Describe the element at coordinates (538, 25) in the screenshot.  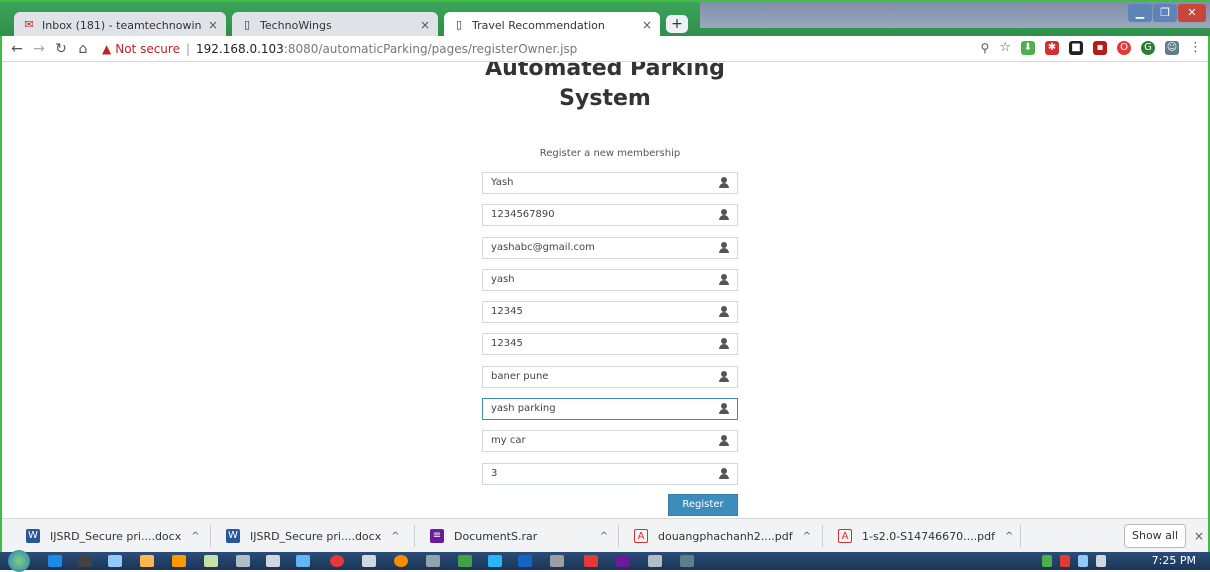
I see `tab-title: Travel Recommendation` at that location.